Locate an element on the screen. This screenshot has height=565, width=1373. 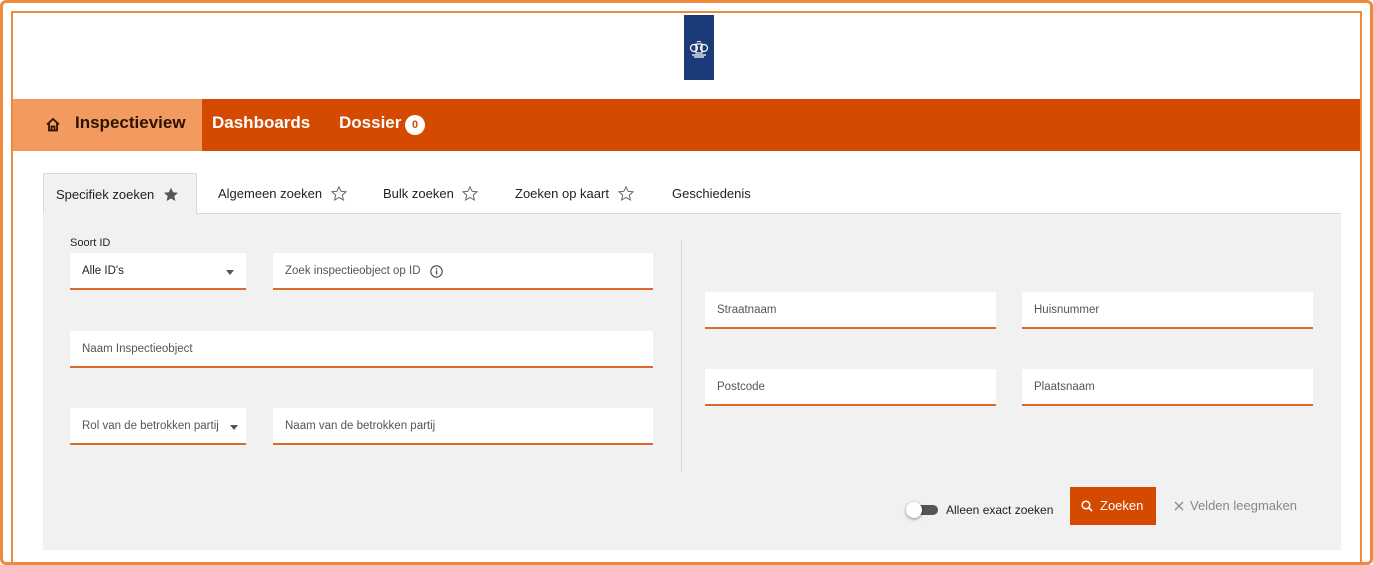
search-icon is located at coordinates (1087, 506).